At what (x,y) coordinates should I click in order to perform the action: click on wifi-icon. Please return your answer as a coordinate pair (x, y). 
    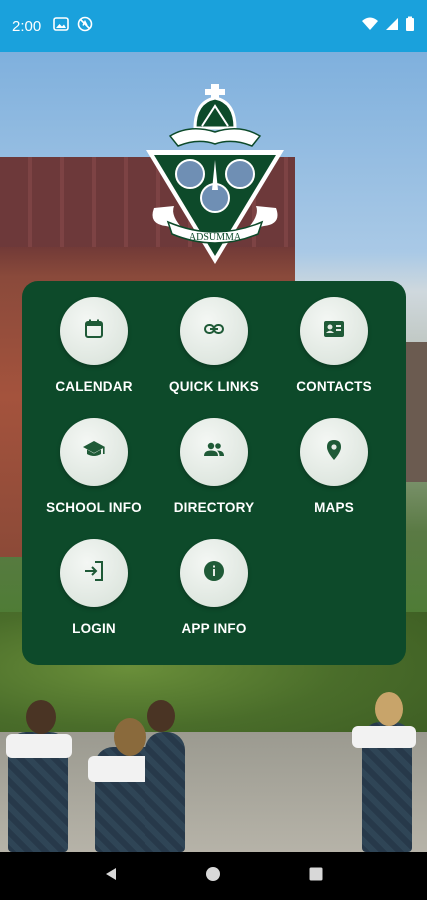
    Looking at the image, I should click on (370, 26).